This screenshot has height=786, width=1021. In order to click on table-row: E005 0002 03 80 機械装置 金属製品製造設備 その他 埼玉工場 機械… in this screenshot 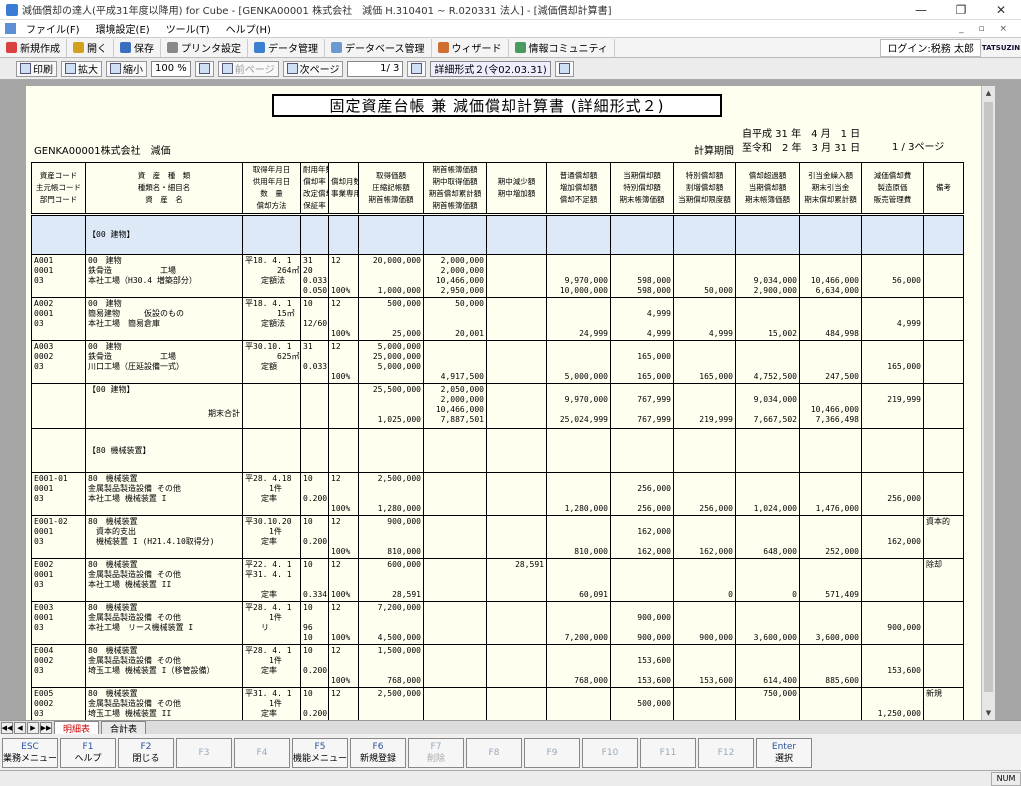, I will do `click(497, 703)`.